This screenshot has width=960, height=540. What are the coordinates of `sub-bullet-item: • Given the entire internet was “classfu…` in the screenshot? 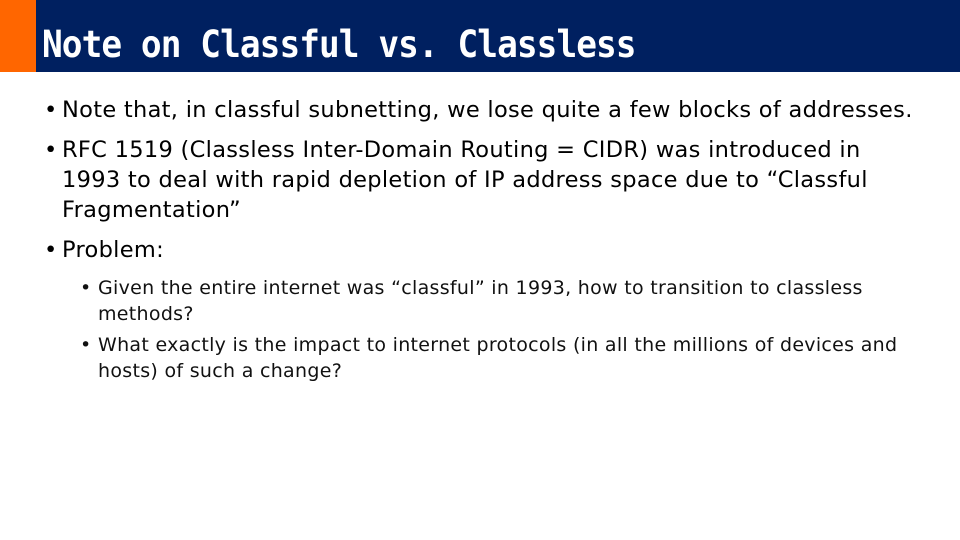 It's located at (484, 301).